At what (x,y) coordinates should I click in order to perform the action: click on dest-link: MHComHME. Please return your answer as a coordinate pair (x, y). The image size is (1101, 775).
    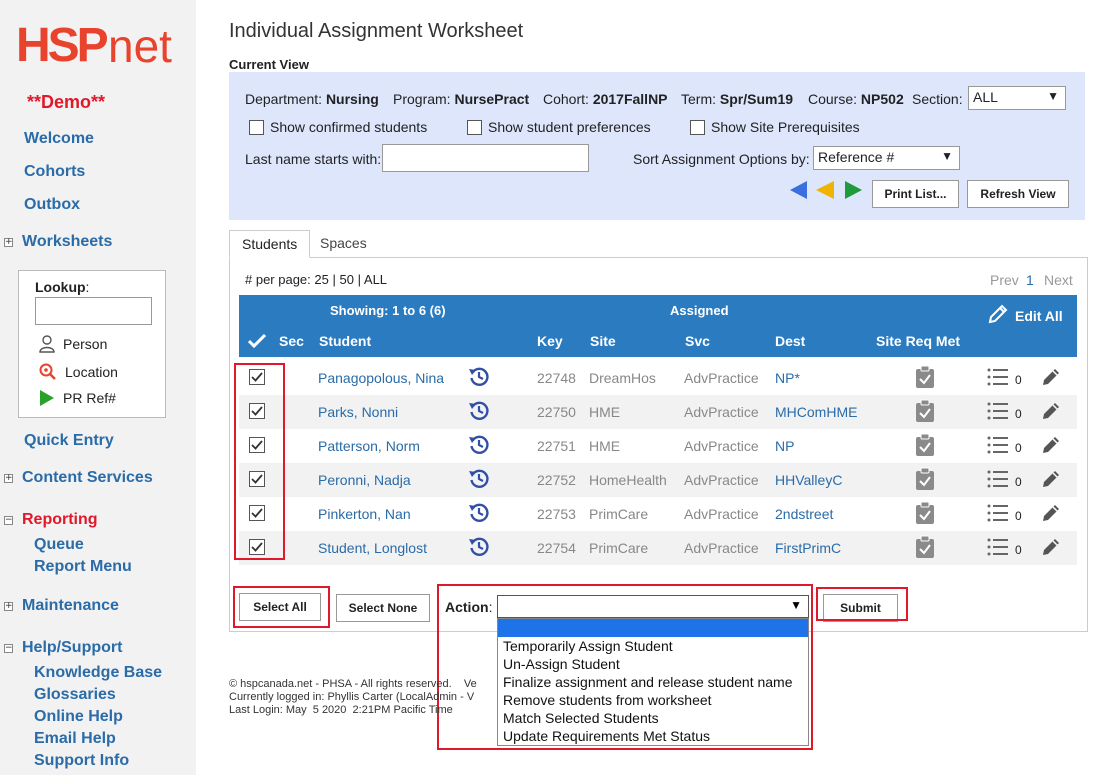
    Looking at the image, I should click on (816, 412).